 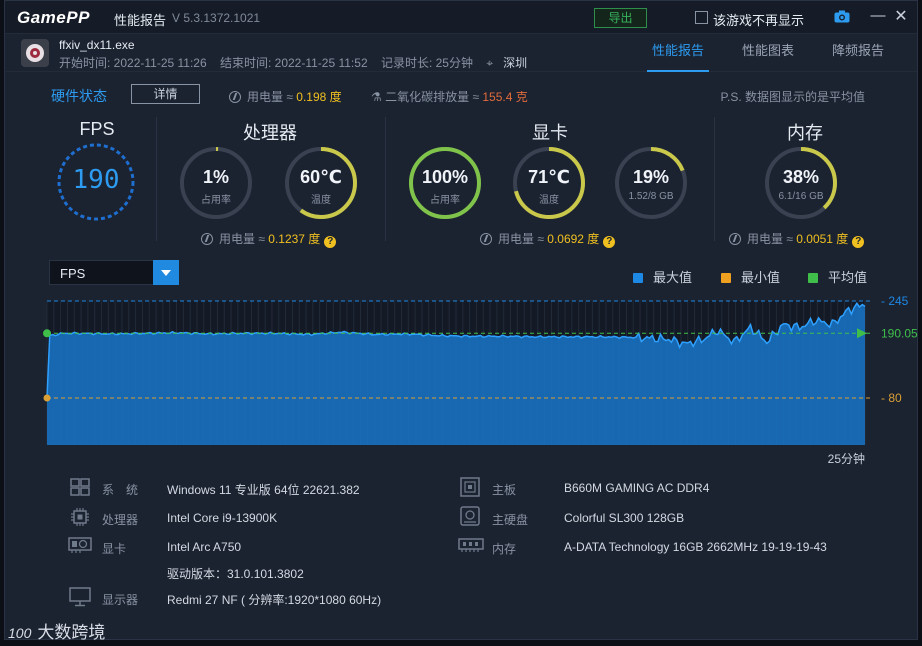 What do you see at coordinates (470, 487) in the screenshot?
I see `motherboard-icon` at bounding box center [470, 487].